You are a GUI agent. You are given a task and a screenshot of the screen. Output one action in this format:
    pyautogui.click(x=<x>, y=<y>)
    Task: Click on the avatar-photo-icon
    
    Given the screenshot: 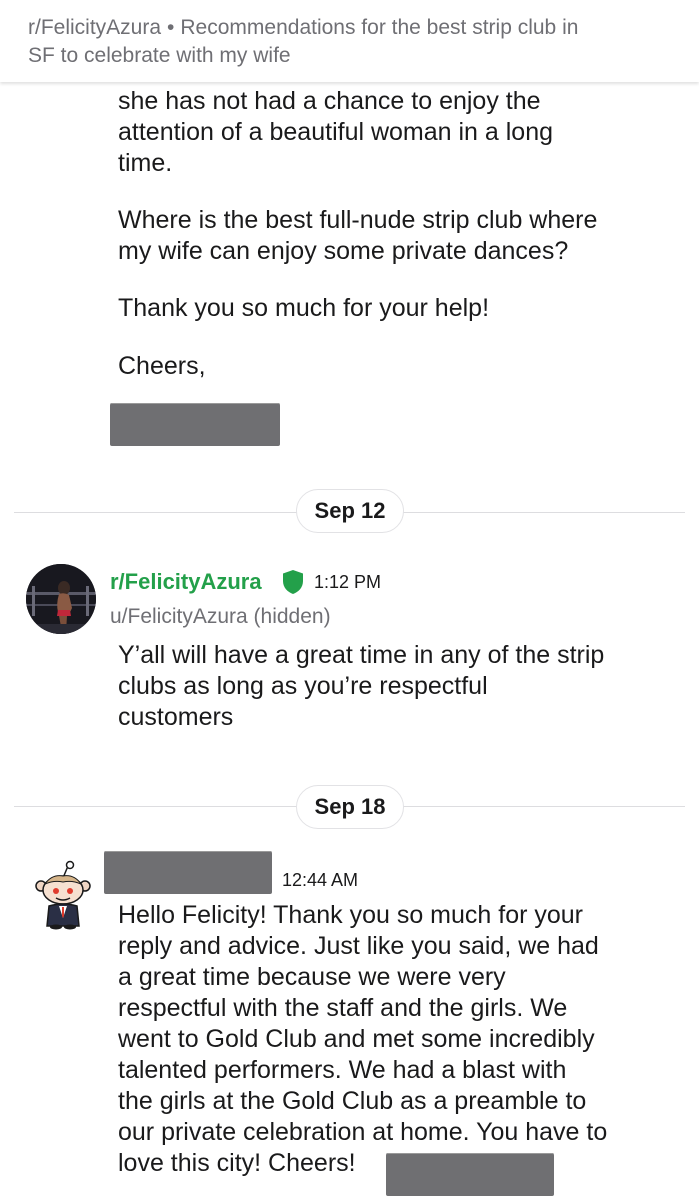 What is the action you would take?
    pyautogui.click(x=61, y=599)
    